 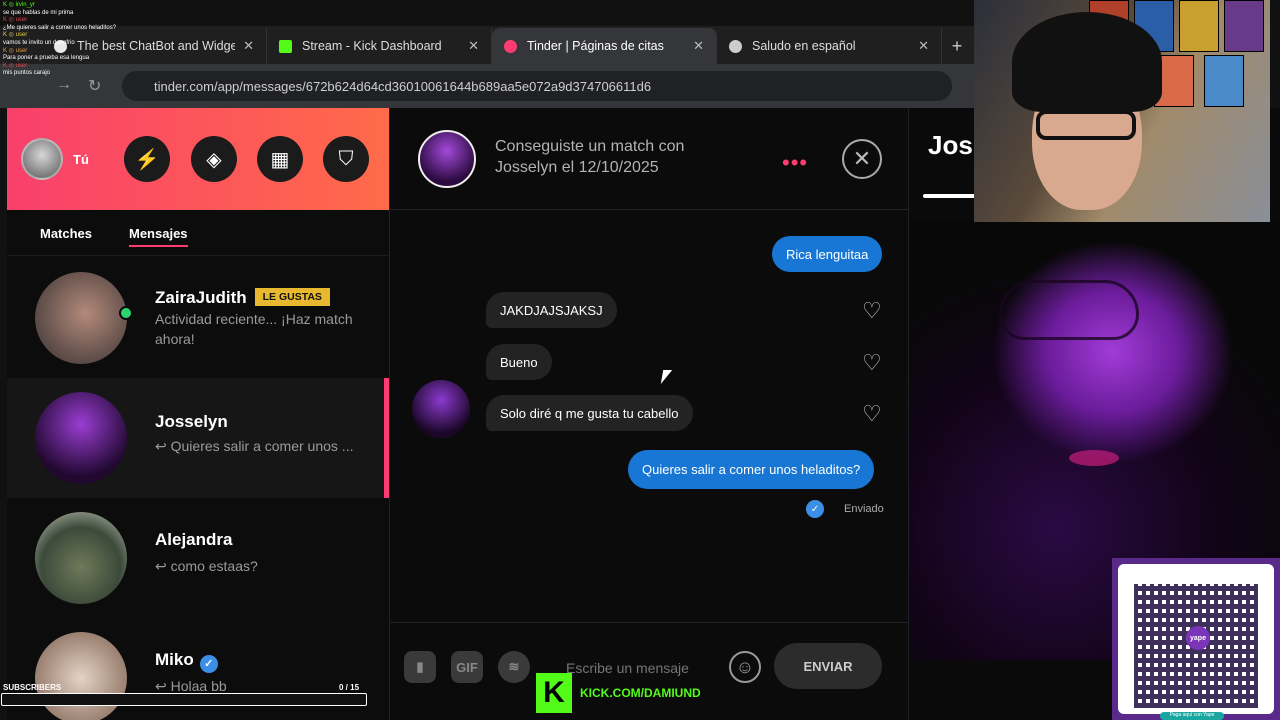 I want to click on chat-message: vamos te invito un donofrio, so click(x=39, y=42).